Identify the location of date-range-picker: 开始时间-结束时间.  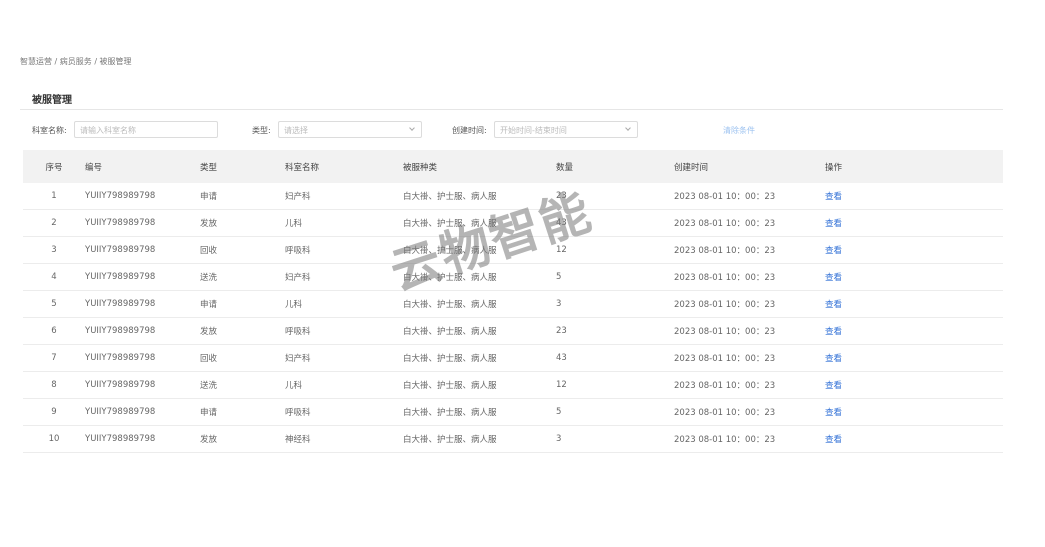
(566, 129).